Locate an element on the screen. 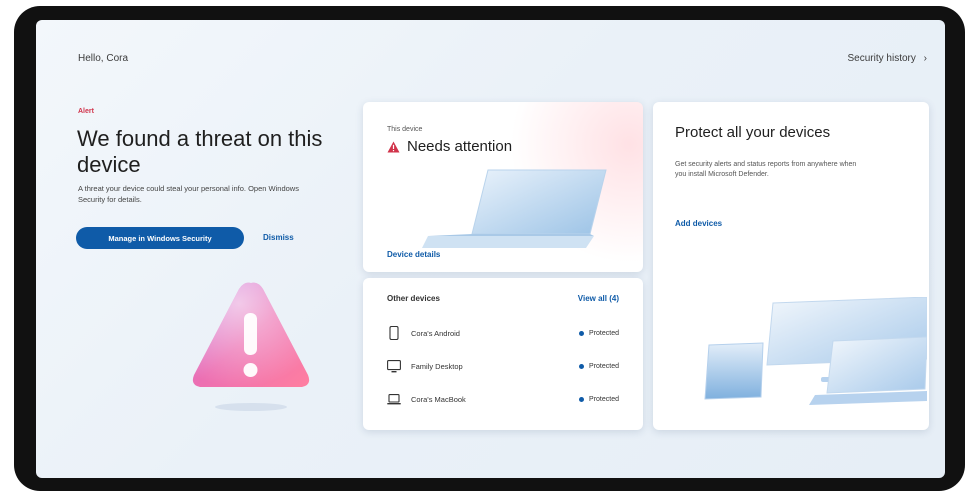  chevron-right-icon: › is located at coordinates (925, 58).